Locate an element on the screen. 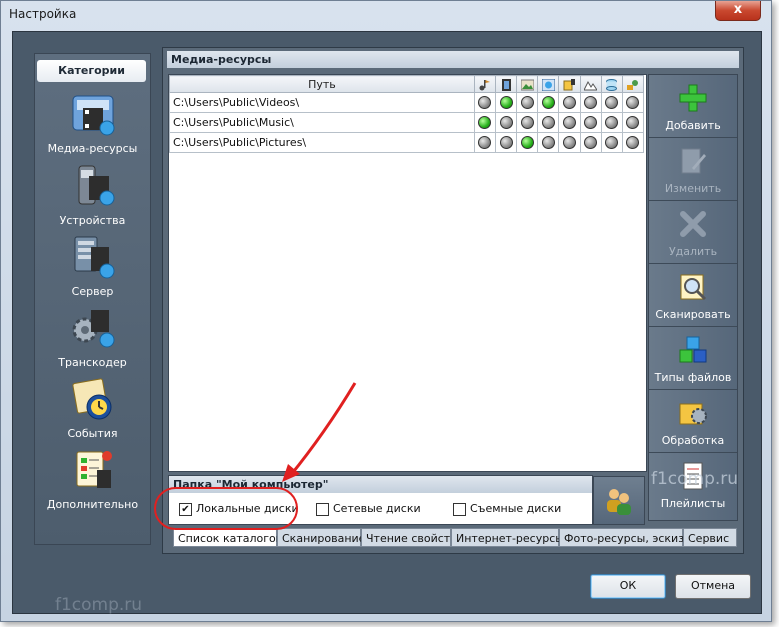 Image resolution: width=779 pixels, height=627 pixels. edit-button: Изменить is located at coordinates (693, 169).